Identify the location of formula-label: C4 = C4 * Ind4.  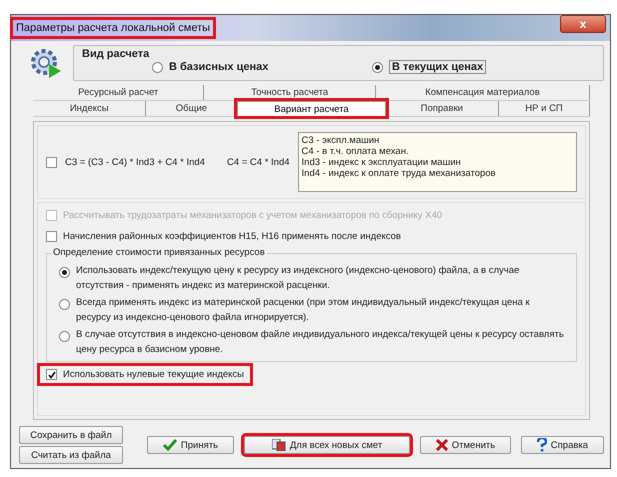
(258, 162).